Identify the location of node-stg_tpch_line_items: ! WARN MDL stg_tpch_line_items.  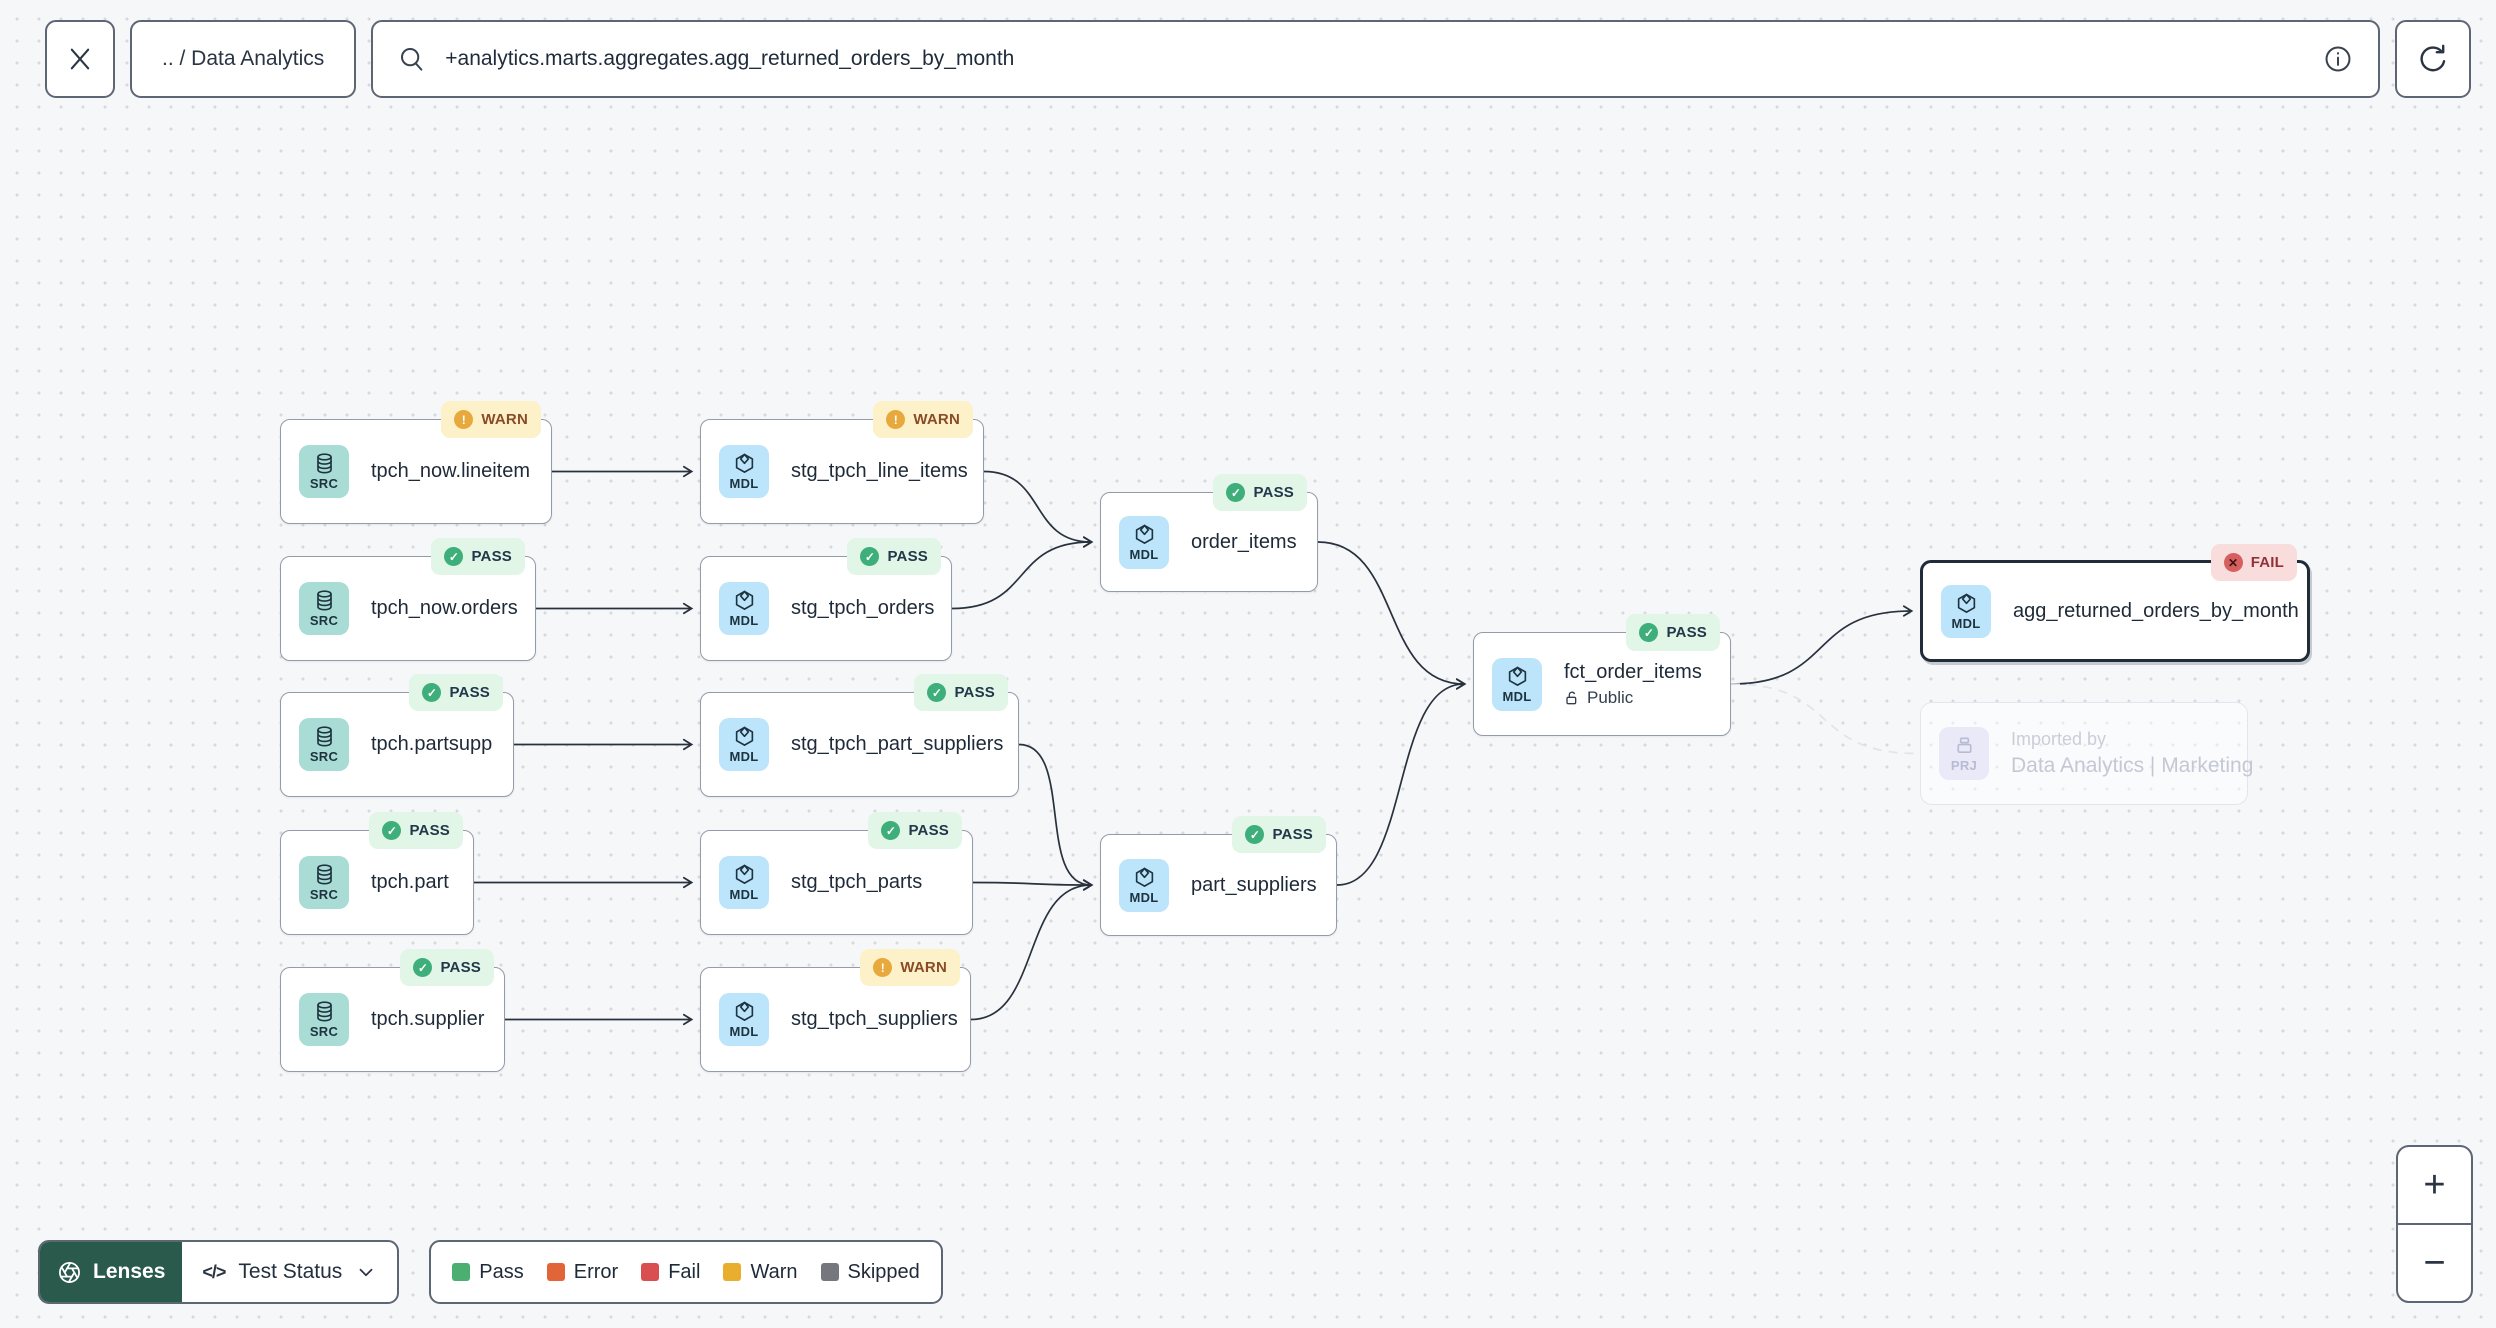
(842, 462).